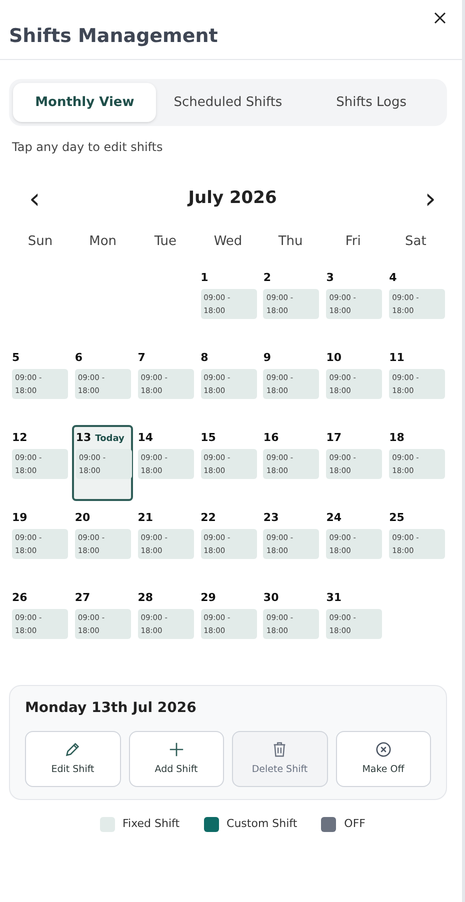 This screenshot has width=465, height=902. What do you see at coordinates (176, 749) in the screenshot?
I see `plus-icon` at bounding box center [176, 749].